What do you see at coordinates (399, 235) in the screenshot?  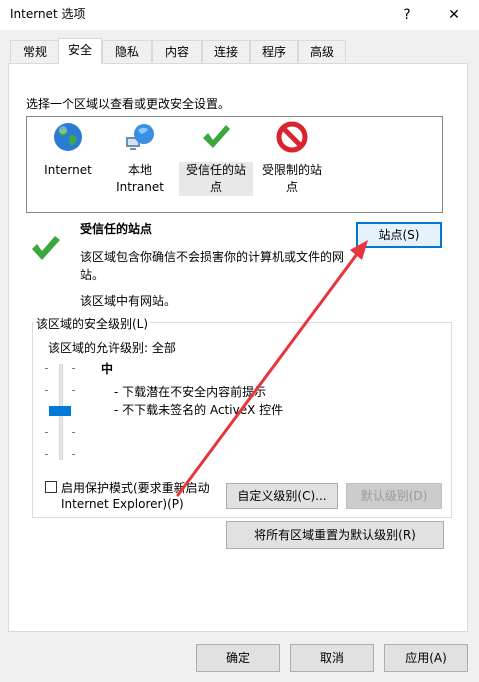 I see `sites-button: 站点(S)` at bounding box center [399, 235].